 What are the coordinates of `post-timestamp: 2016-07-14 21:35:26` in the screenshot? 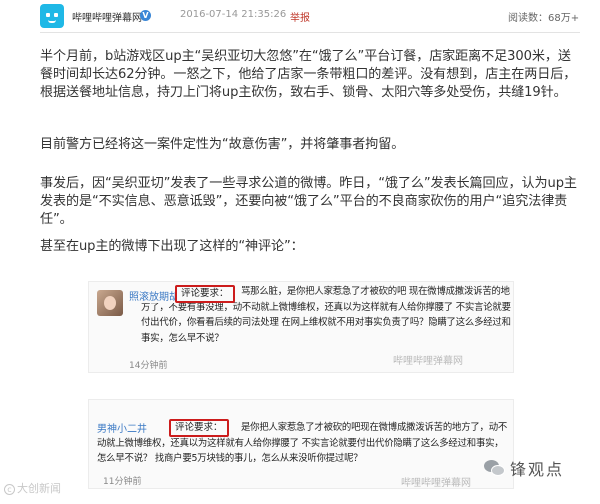 It's located at (233, 14).